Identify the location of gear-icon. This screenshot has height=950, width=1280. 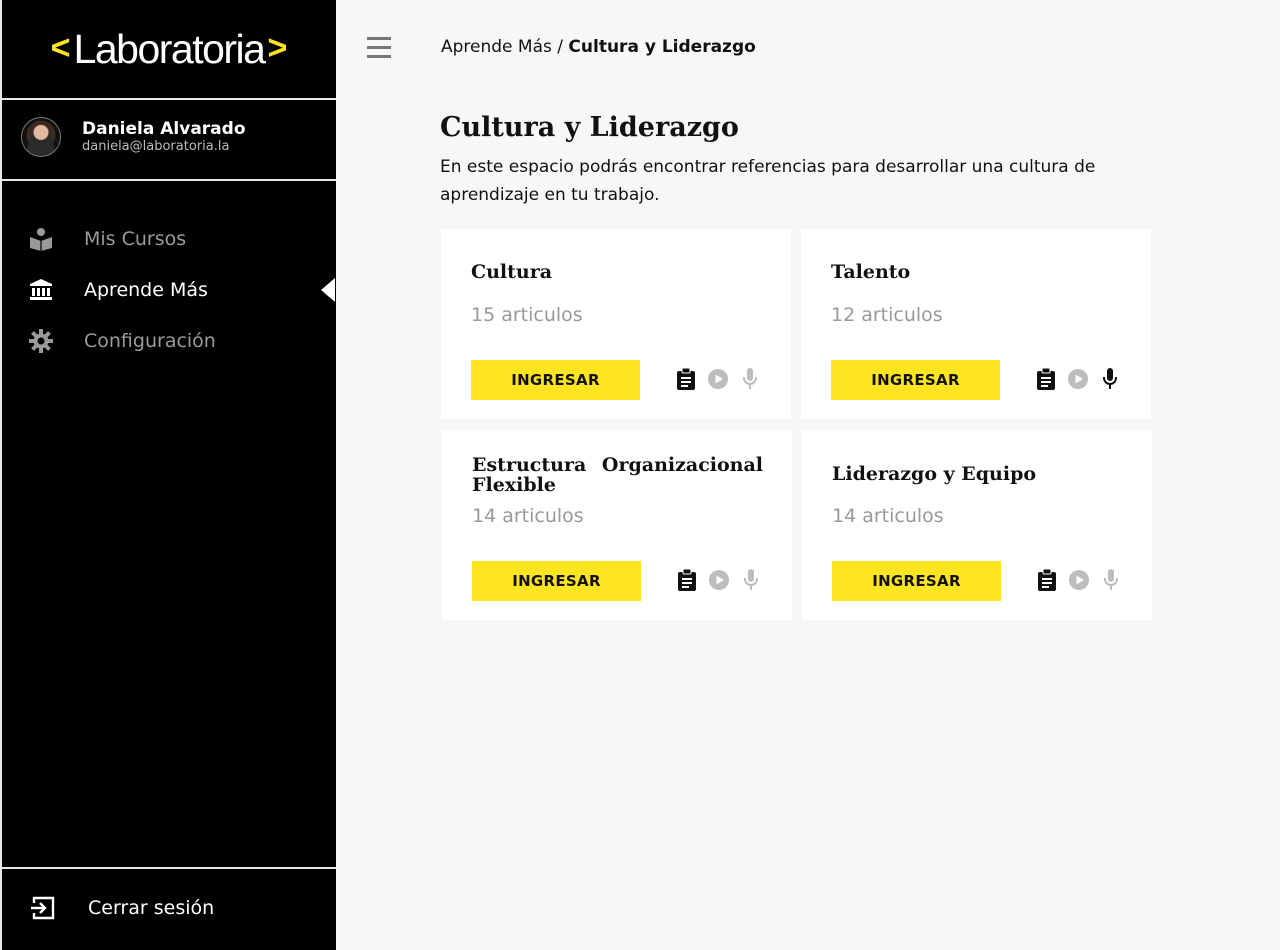
(41, 341).